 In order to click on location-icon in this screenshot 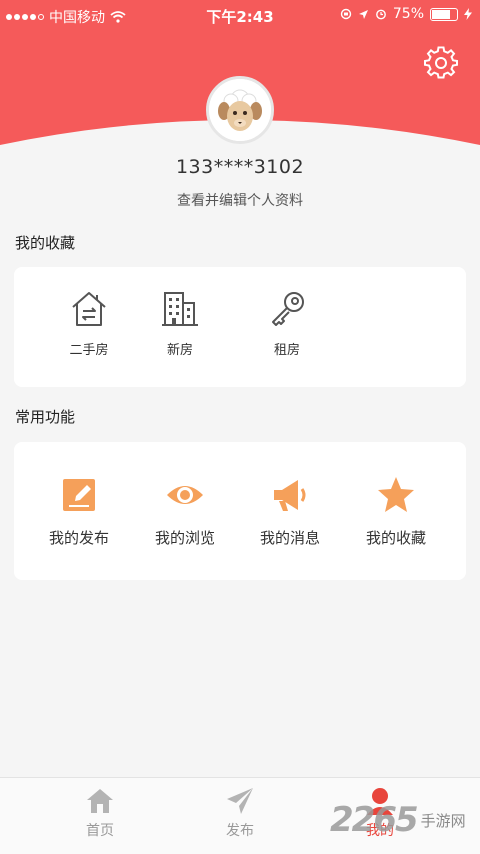, I will do `click(363, 14)`.